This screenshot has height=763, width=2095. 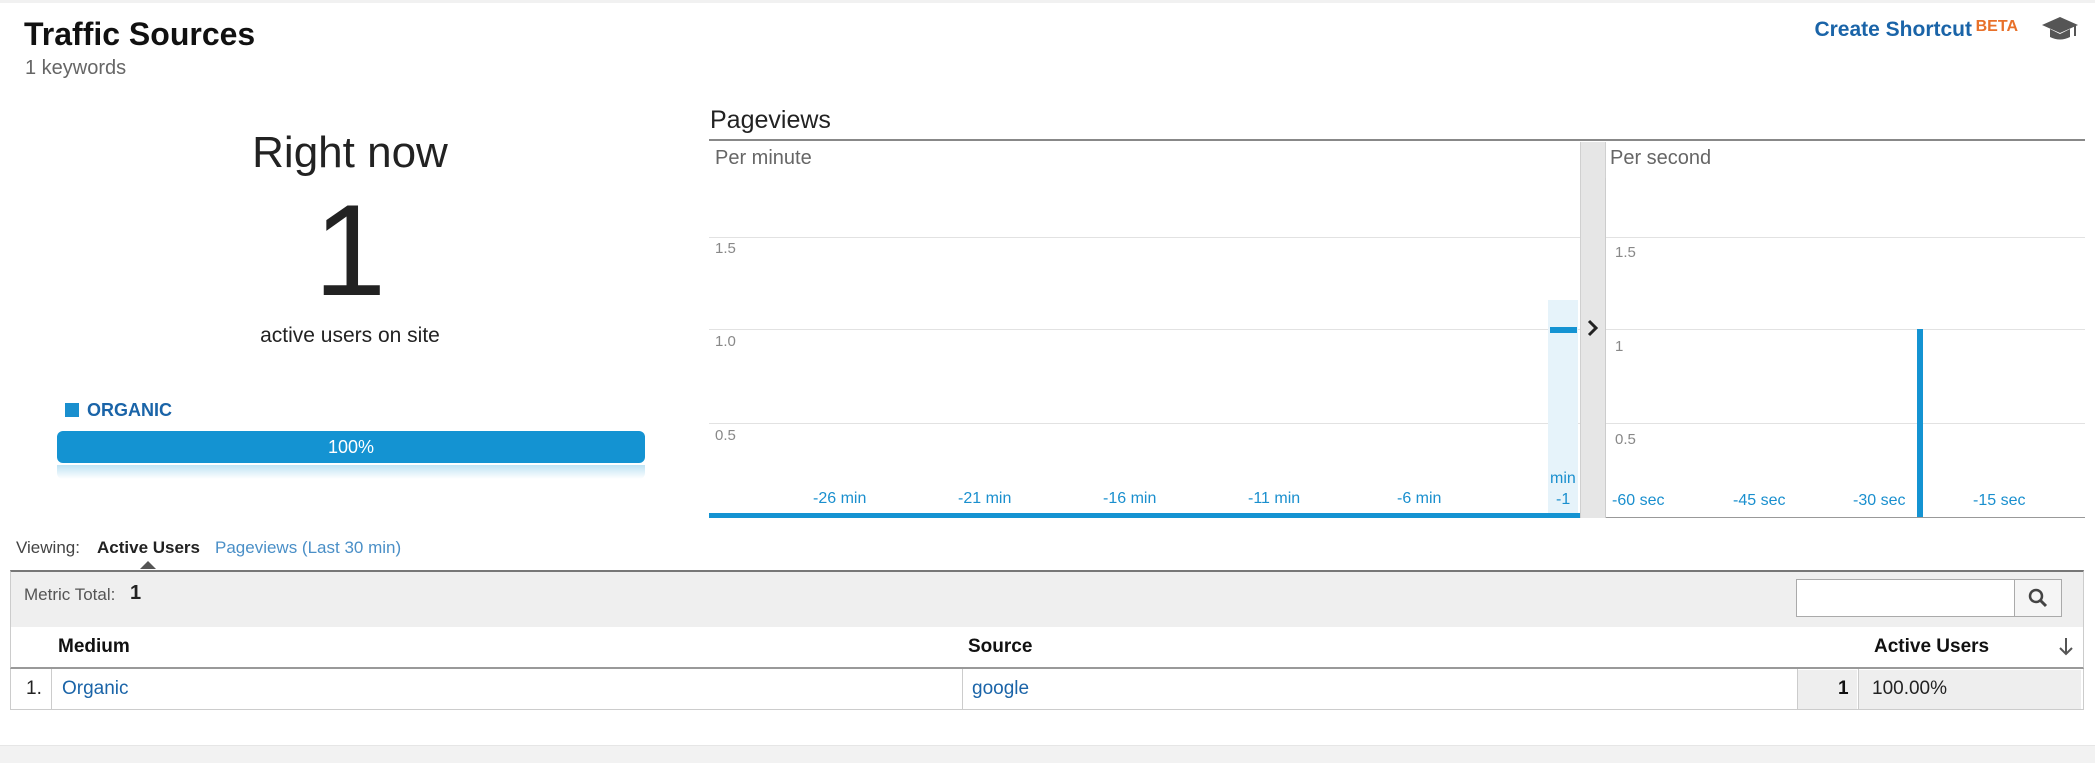 I want to click on column-header-source: Source, so click(x=1000, y=647).